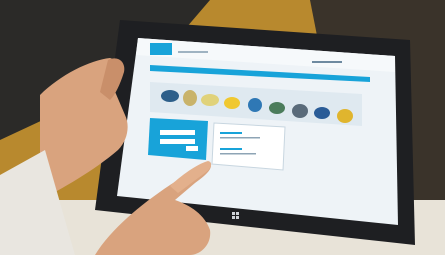  I want to click on info-panel, so click(248, 146).